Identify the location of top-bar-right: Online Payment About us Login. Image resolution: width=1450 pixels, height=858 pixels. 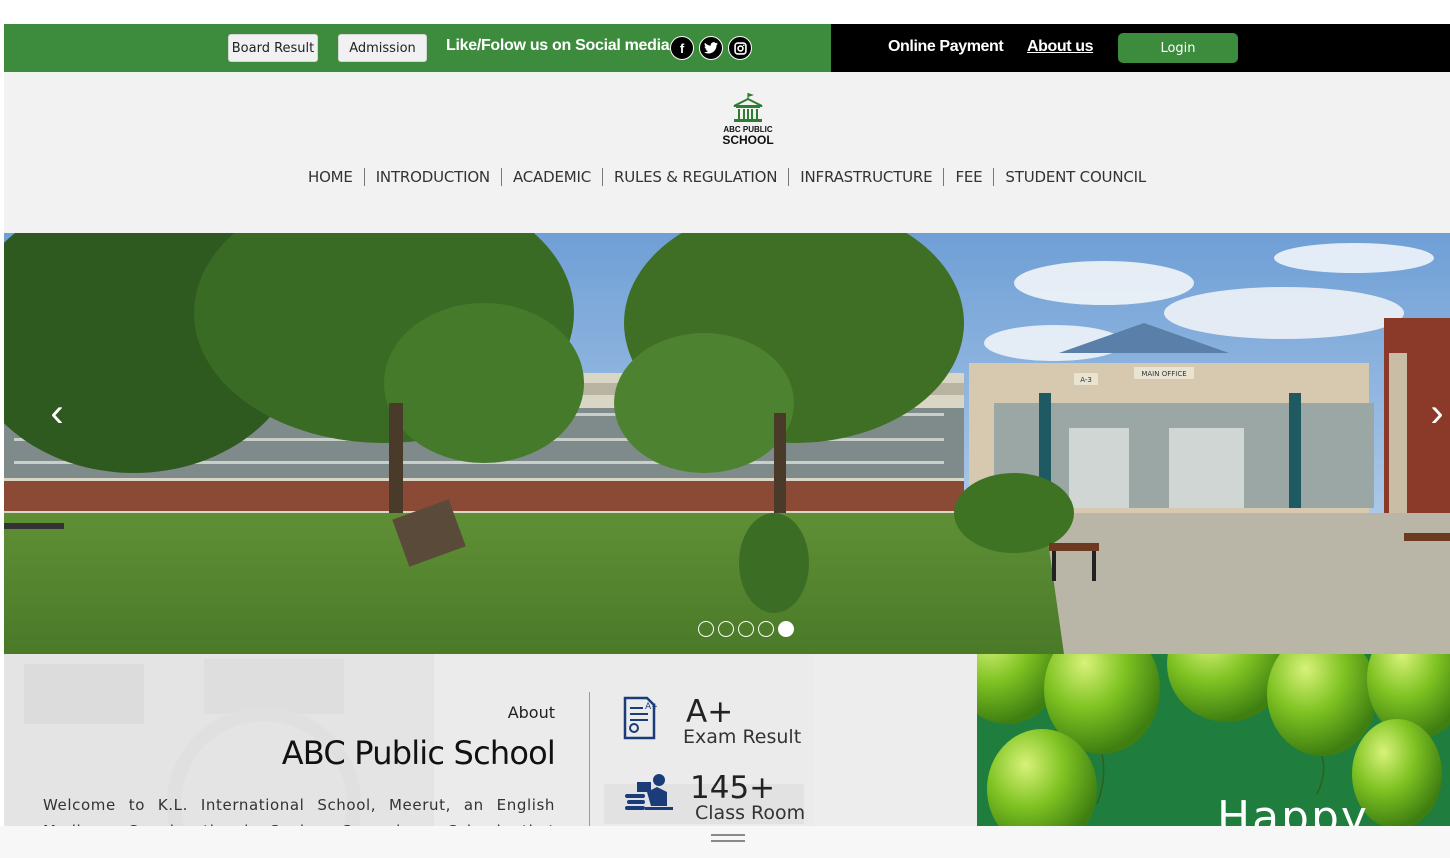
(1140, 48).